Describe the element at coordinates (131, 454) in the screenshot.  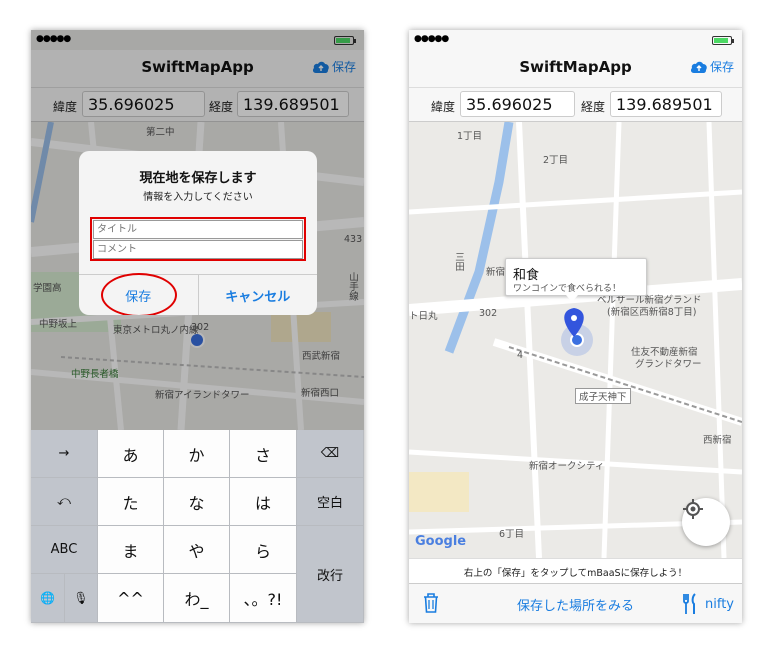
I see `kana-key: あ` at that location.